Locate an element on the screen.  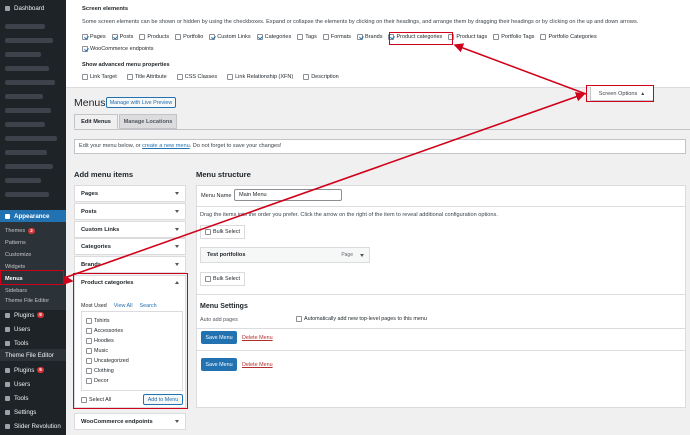
list-item: Tshirts is located at coordinates (98, 321).